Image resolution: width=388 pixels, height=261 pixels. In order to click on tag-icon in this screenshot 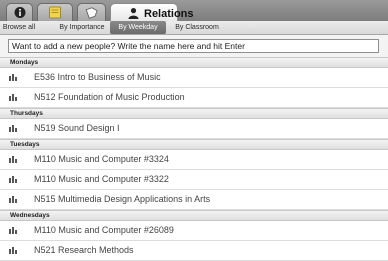, I will do `click(91, 13)`.